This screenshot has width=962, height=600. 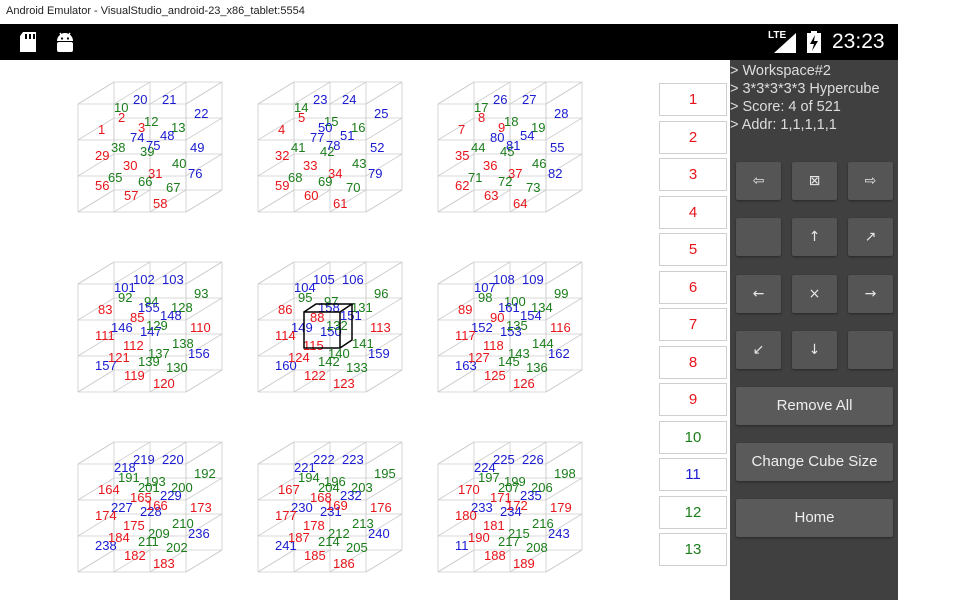 I want to click on home-button: Home, so click(x=814, y=518).